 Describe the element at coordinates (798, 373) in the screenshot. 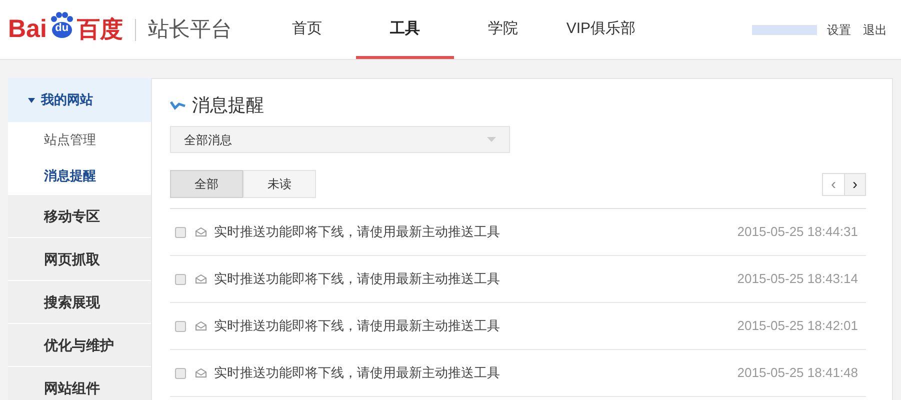

I see `message-time: 2015-05-25 18:41:48` at that location.